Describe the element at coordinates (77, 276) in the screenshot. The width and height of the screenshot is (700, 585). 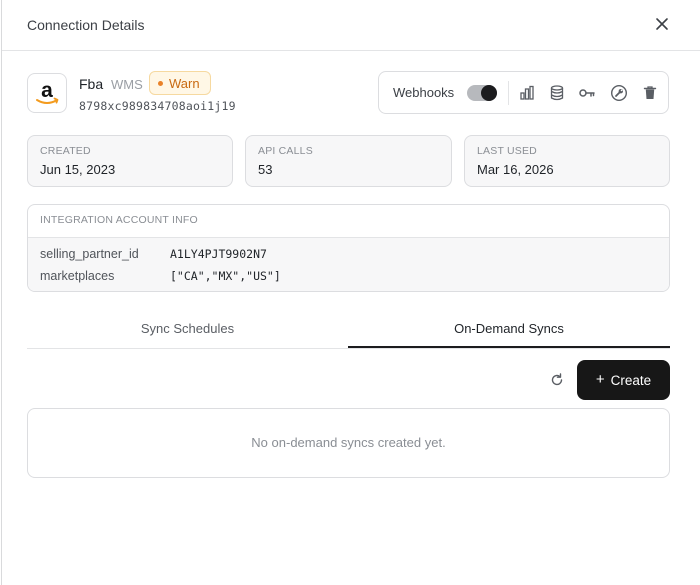
I see `info-key: marketplaces` at that location.